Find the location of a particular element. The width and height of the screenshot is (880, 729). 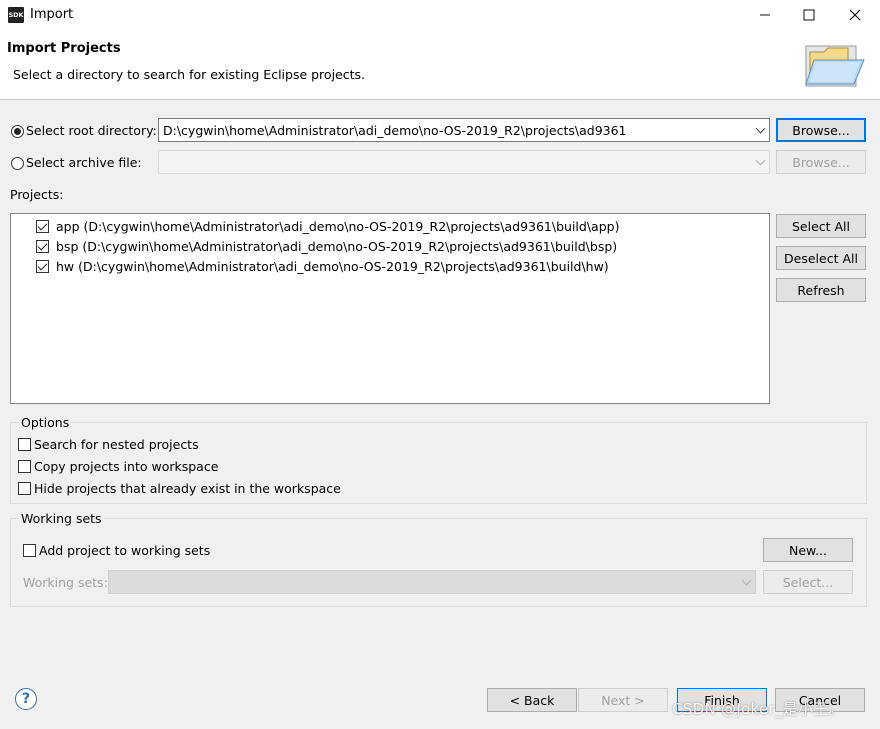

options-title: Options is located at coordinates (45, 422).